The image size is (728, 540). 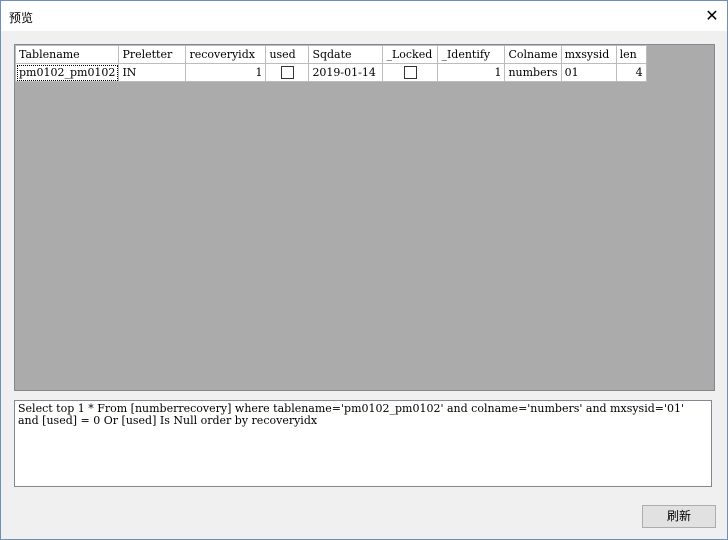 I want to click on cell-len: 4, so click(x=631, y=72).